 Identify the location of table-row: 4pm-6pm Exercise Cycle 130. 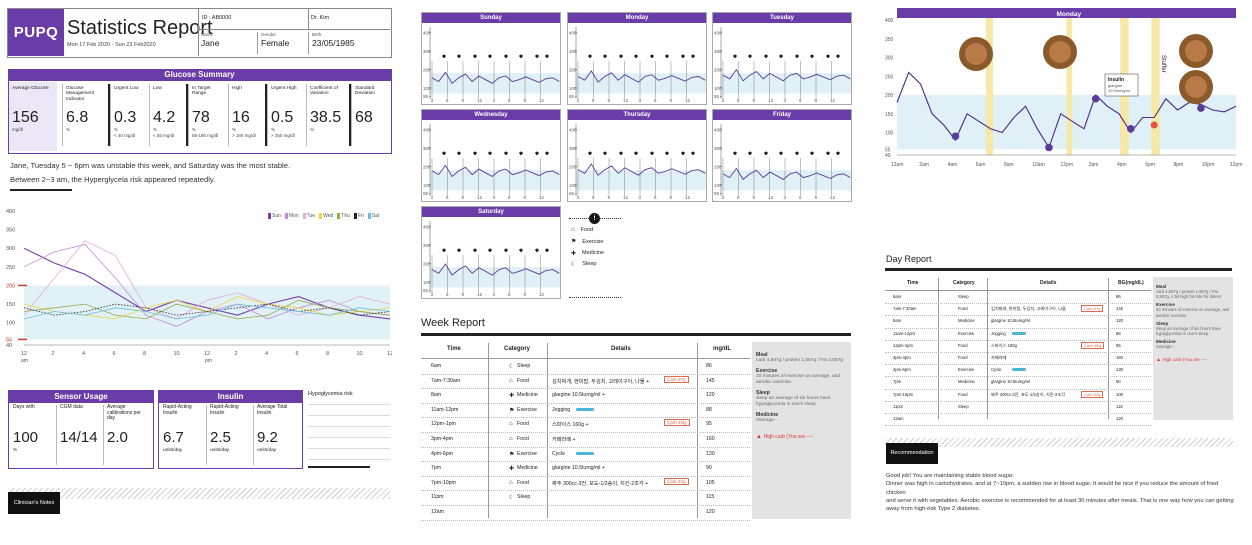
(1018, 371).